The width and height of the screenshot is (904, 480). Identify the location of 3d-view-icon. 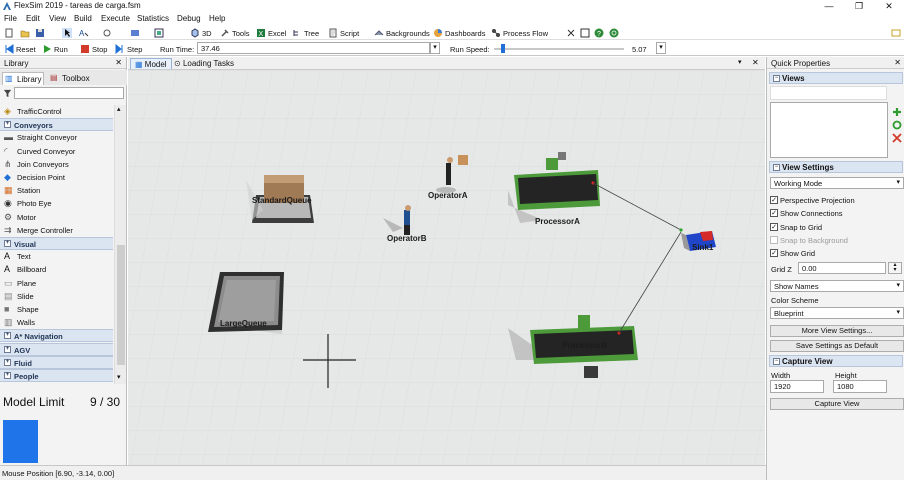
(195, 33).